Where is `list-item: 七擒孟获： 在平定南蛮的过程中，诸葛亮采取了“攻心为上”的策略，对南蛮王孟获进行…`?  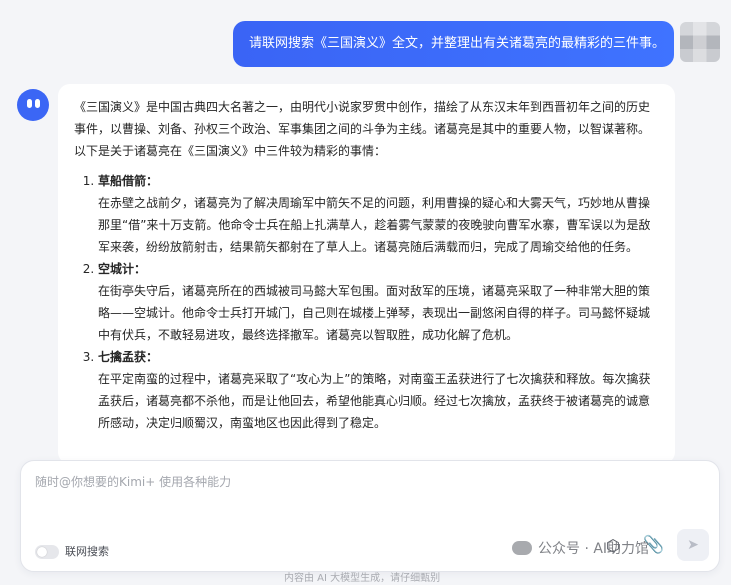
list-item: 七擒孟获： 在平定南蛮的过程中，诸葛亮采取了“攻心为上”的策略，对南蛮王孟获进行… is located at coordinates (379, 390).